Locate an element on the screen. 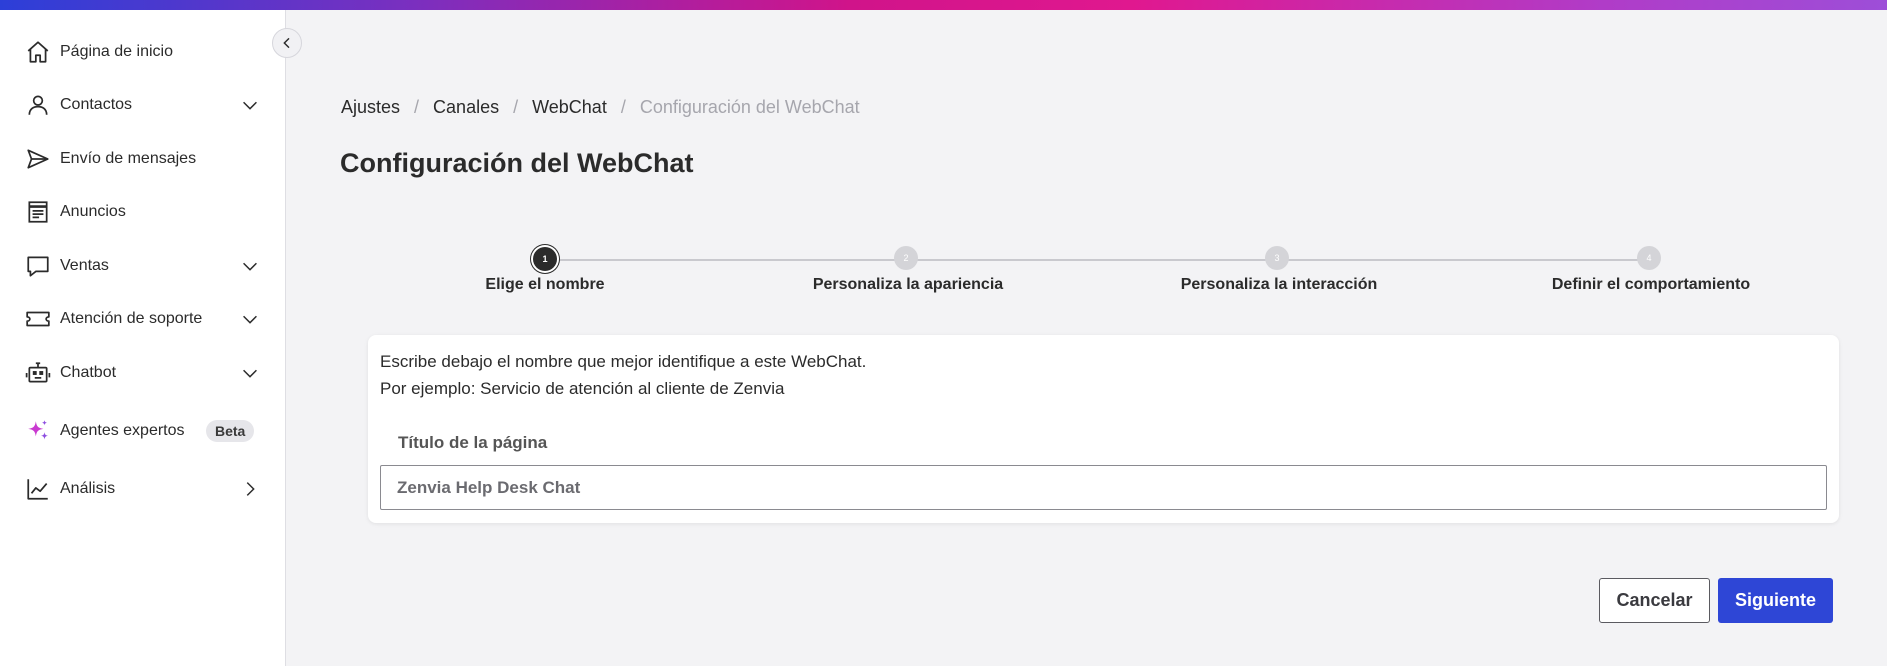 The width and height of the screenshot is (1887, 666). ticket-icon is located at coordinates (38, 319).